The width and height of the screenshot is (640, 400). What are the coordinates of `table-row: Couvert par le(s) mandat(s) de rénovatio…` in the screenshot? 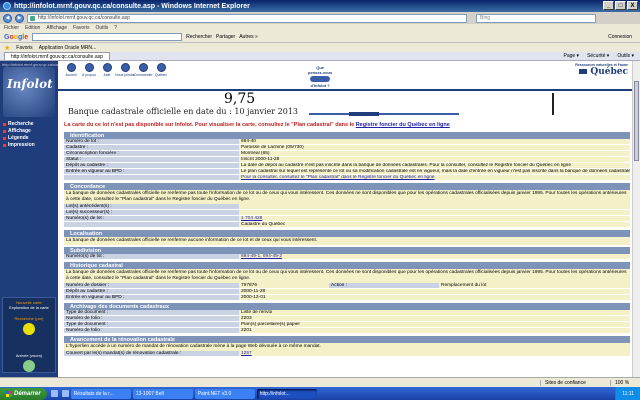 It's located at (347, 354).